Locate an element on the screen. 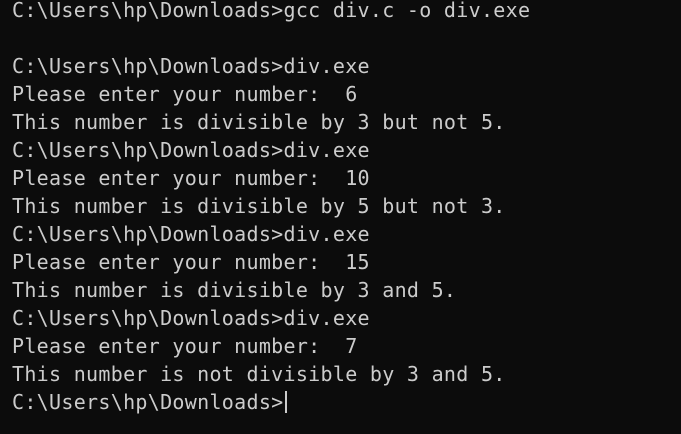 The height and width of the screenshot is (434, 681). output-line: Please enter your number: 10 is located at coordinates (191, 178).